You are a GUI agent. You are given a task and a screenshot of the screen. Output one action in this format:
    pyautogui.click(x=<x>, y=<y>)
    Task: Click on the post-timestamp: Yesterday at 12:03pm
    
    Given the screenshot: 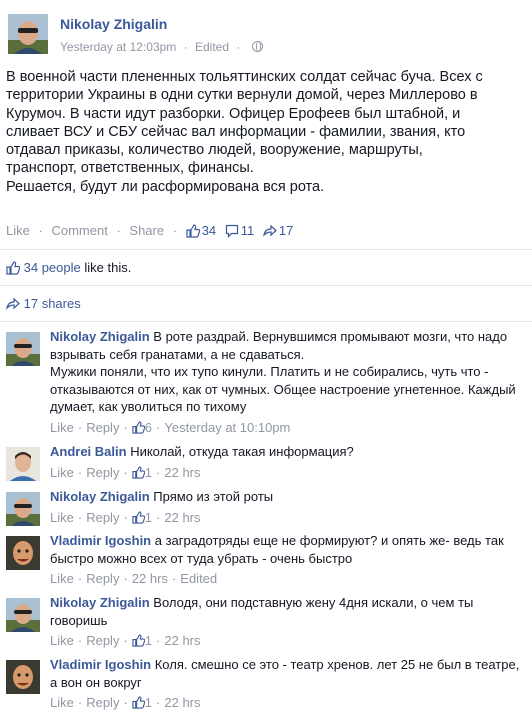 What is the action you would take?
    pyautogui.click(x=118, y=47)
    